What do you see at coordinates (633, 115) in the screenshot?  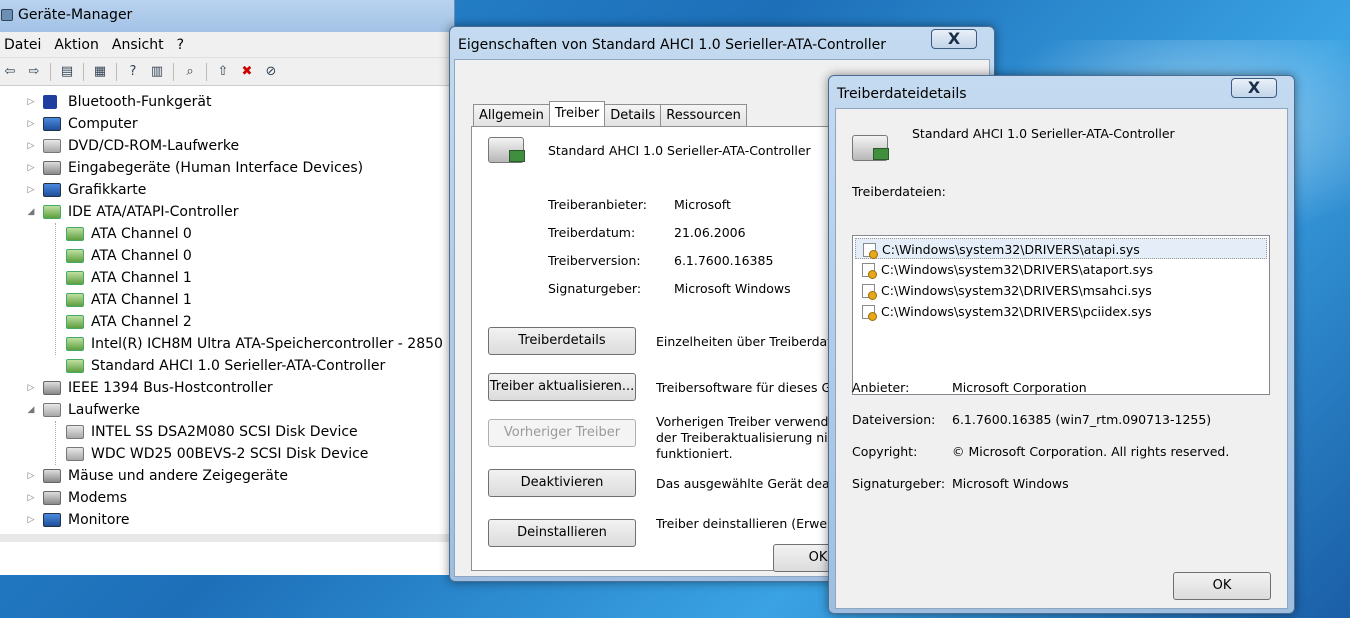 I see `tab-details: Details` at bounding box center [633, 115].